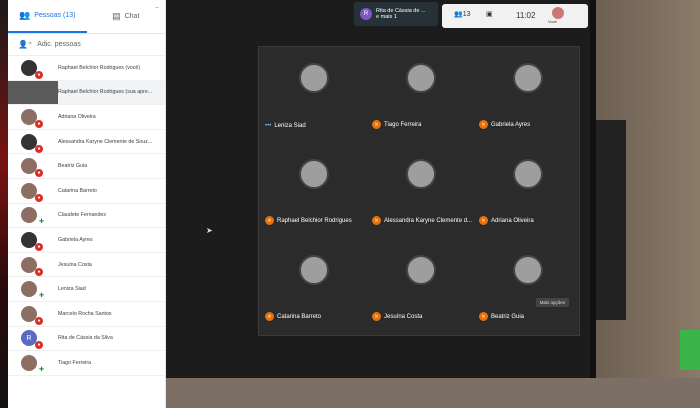 The height and width of the screenshot is (408, 700). What do you see at coordinates (508, 316) in the screenshot?
I see `tile-name: Beatriz Guia` at bounding box center [508, 316].